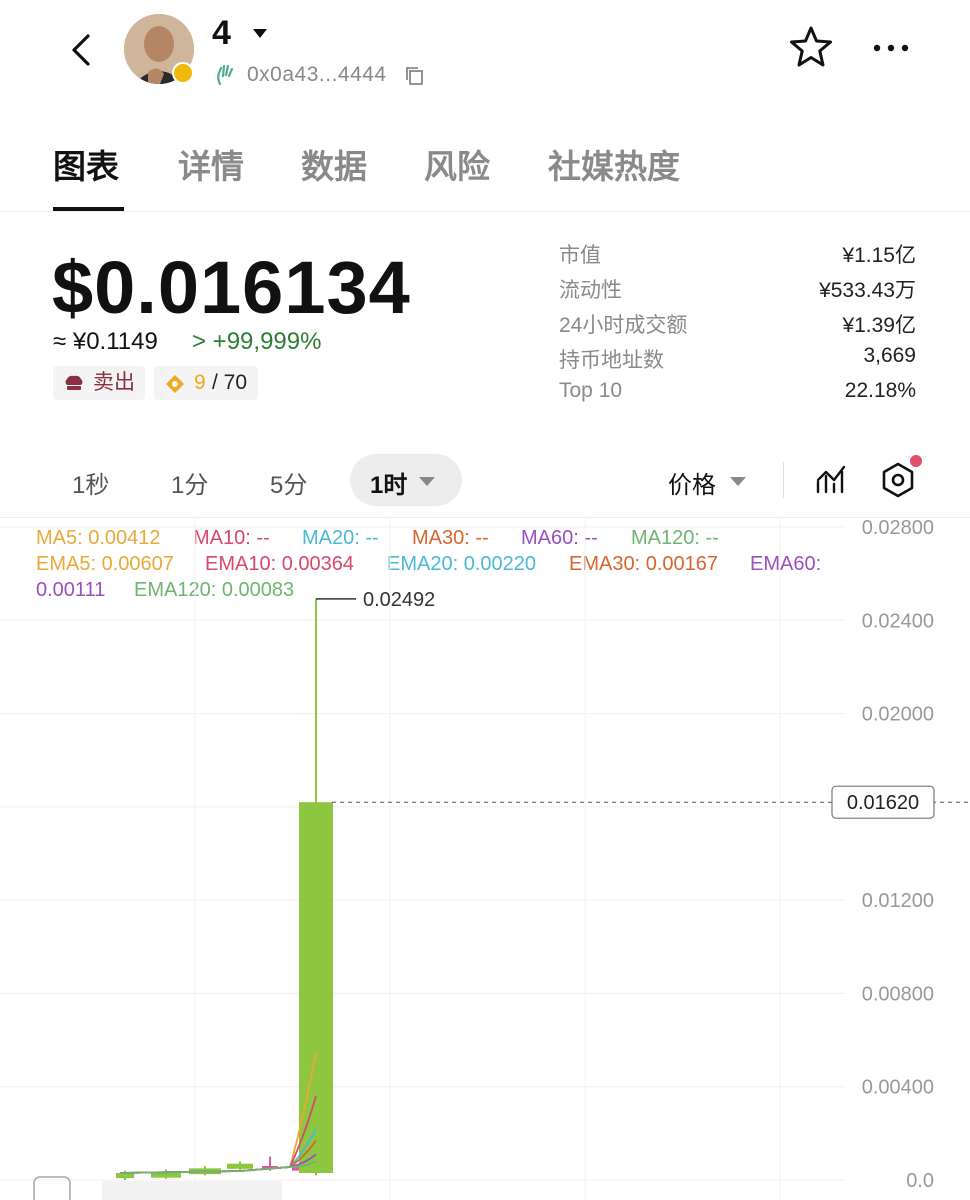 The image size is (970, 1200). I want to click on stat-value-market-cap: ¥1.15亿, so click(879, 255).